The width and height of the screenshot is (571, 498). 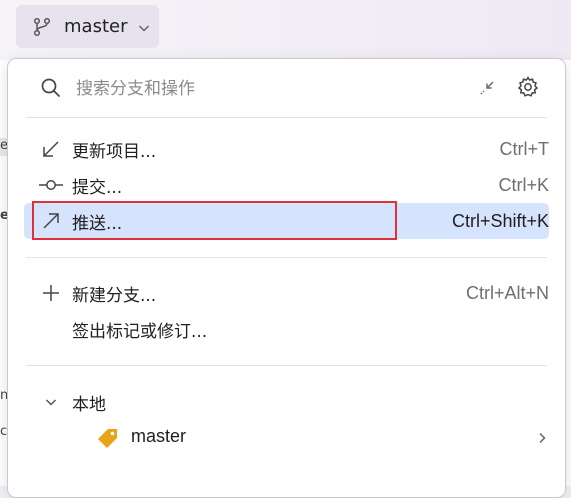 What do you see at coordinates (108, 438) in the screenshot?
I see `tag-icon` at bounding box center [108, 438].